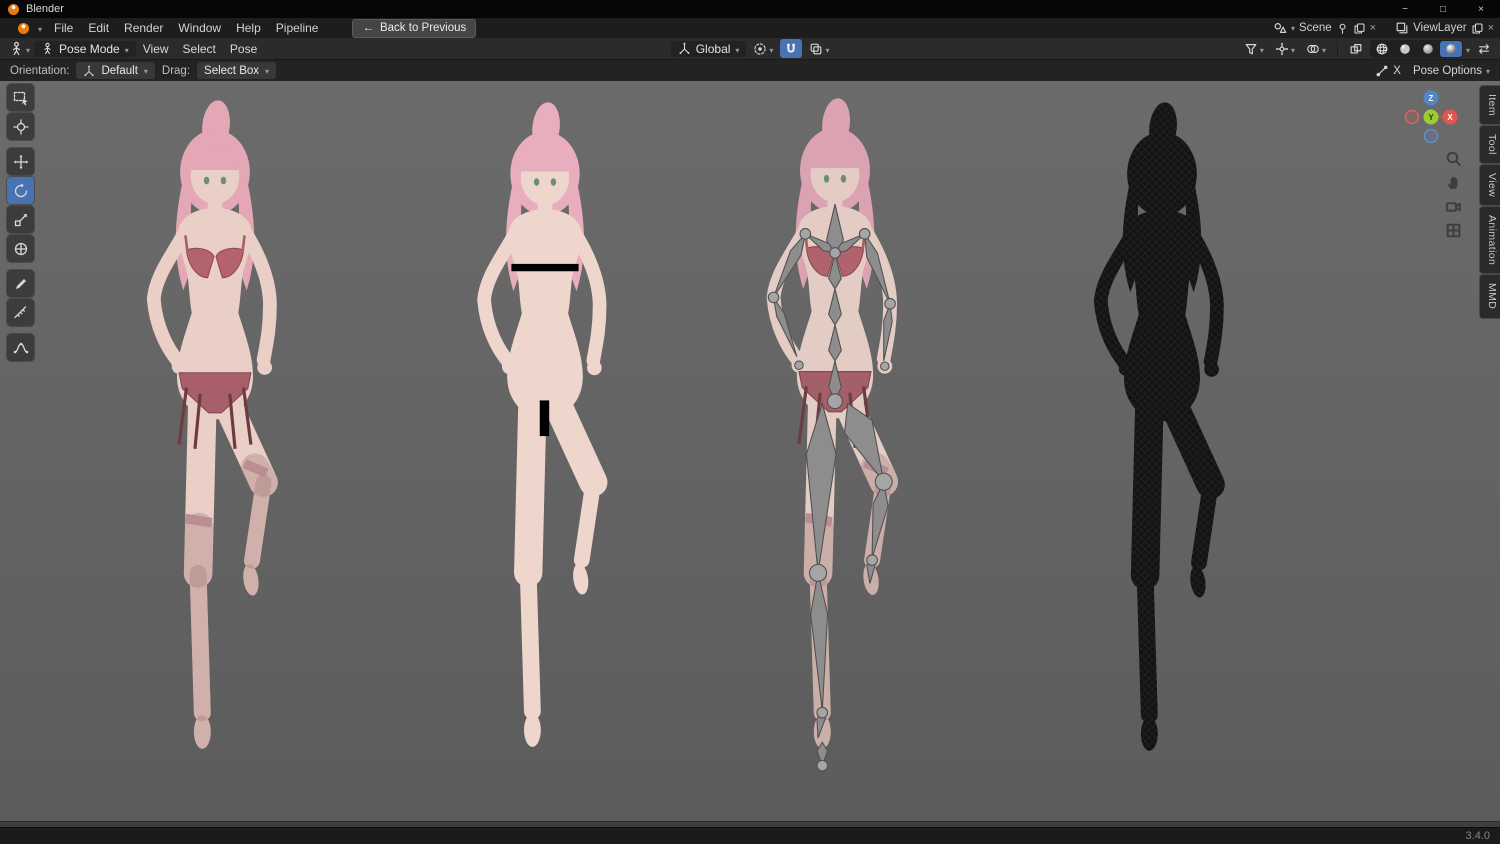  I want to click on shading-options-chevron-icon, so click(1468, 49).